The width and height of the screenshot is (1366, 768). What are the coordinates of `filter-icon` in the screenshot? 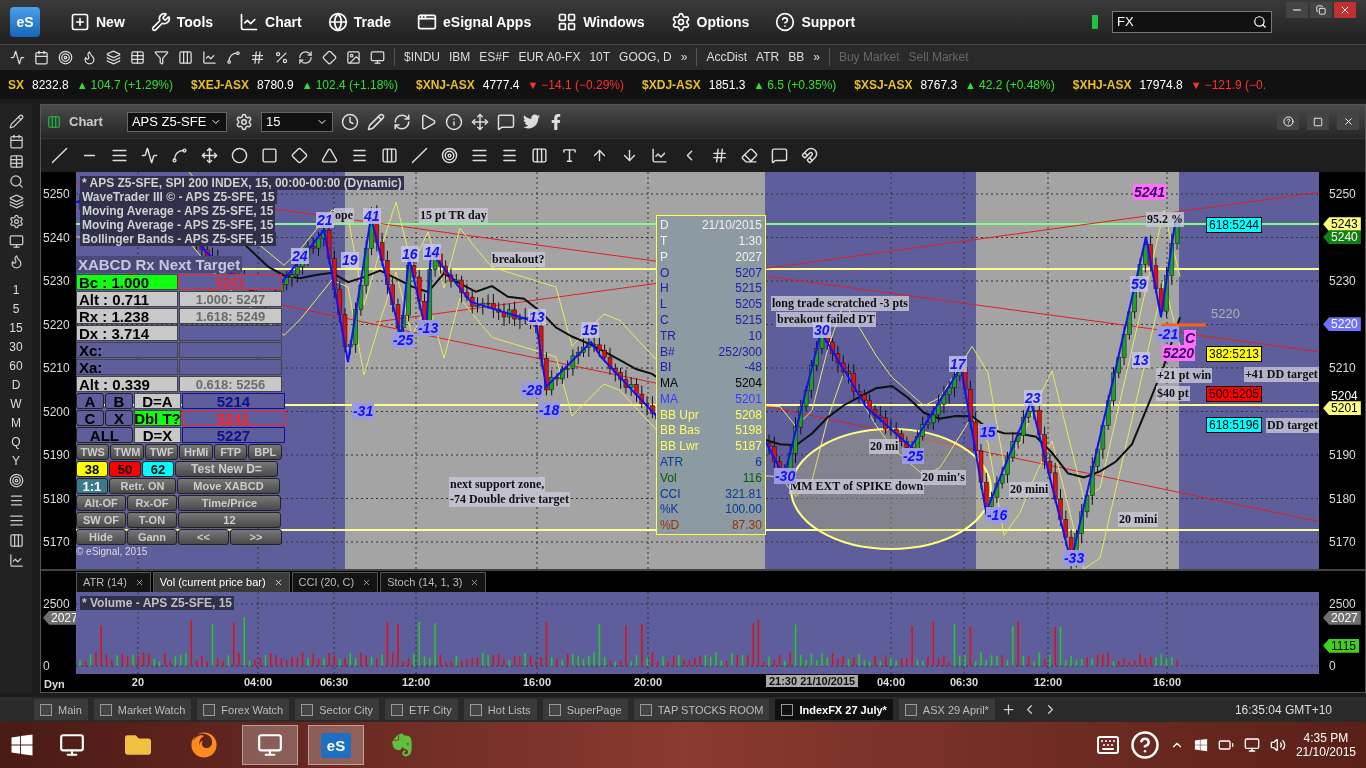 It's located at (161, 57).